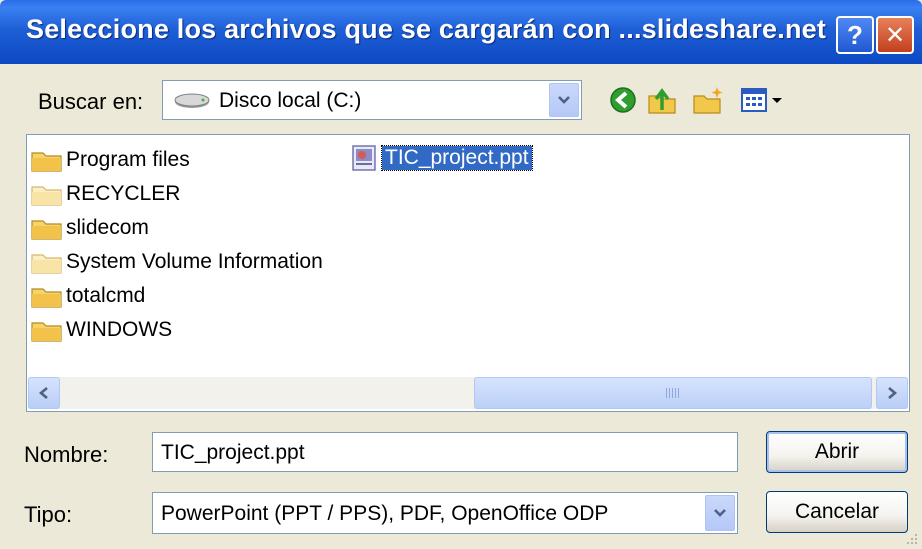  I want to click on list-item: WINDOWS, so click(101, 330).